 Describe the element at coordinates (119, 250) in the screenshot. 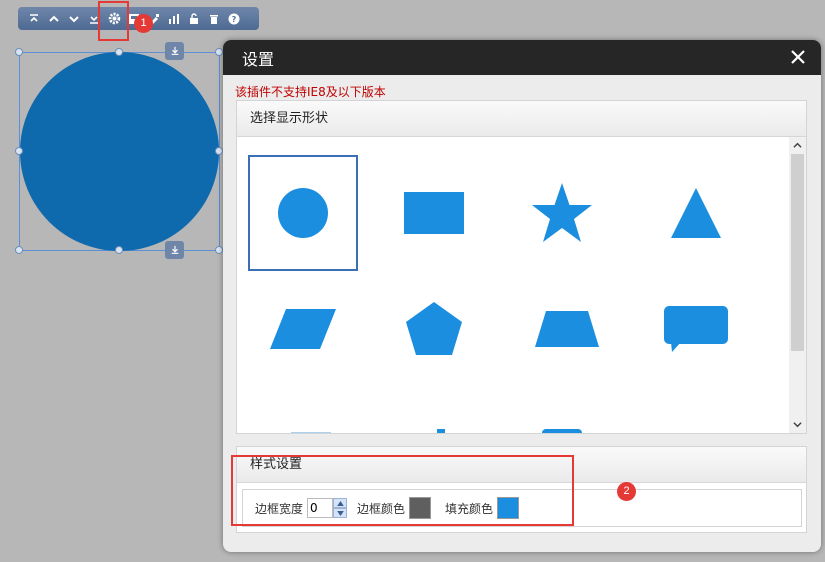

I see `resize-handle-bottom` at that location.